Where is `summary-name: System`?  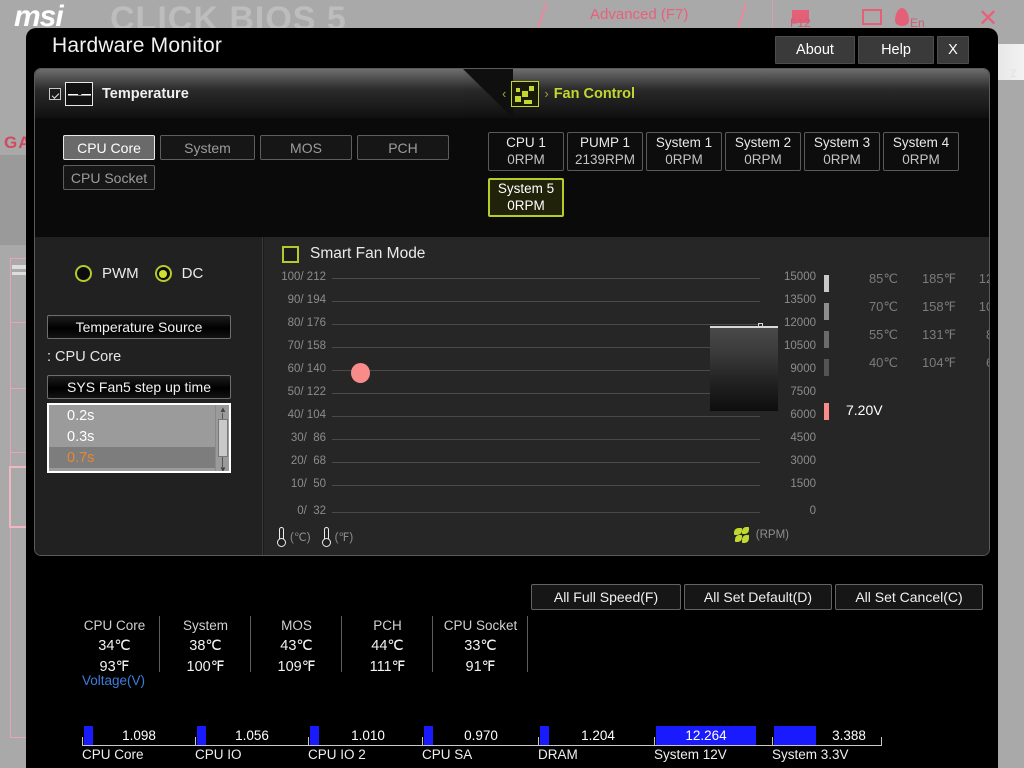
summary-name: System is located at coordinates (205, 625).